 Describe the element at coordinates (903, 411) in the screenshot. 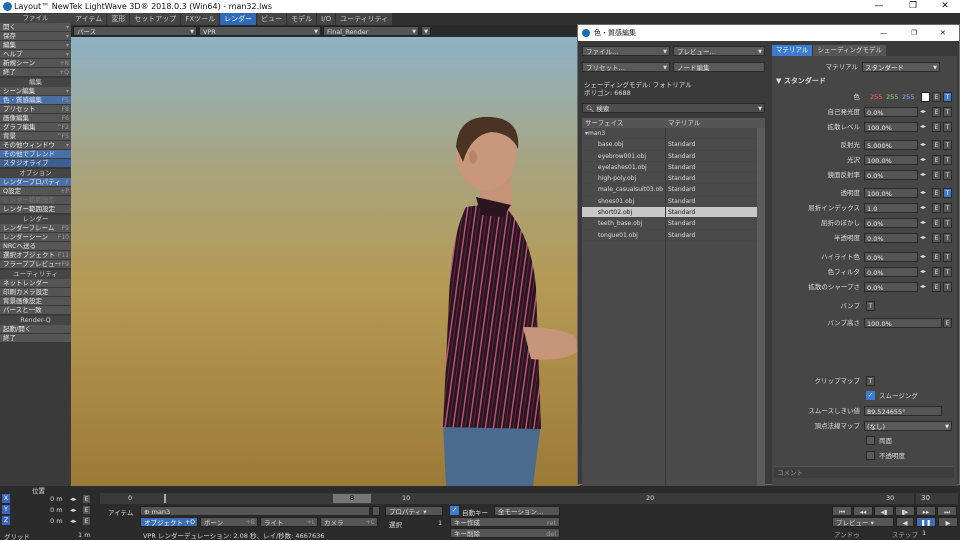

I see `smooth-threshold-field: 89.524655°` at that location.